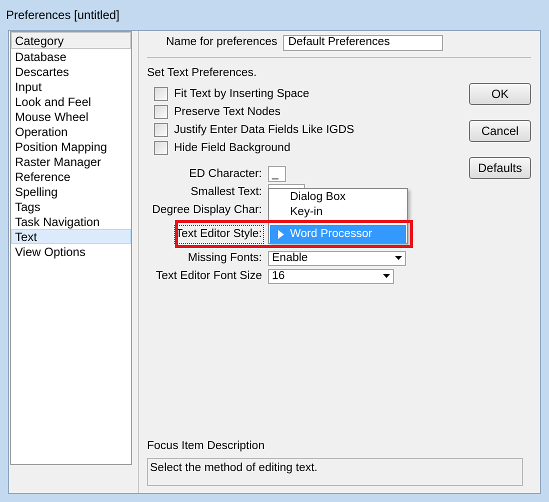  What do you see at coordinates (71, 176) in the screenshot?
I see `category-item: Reference` at bounding box center [71, 176].